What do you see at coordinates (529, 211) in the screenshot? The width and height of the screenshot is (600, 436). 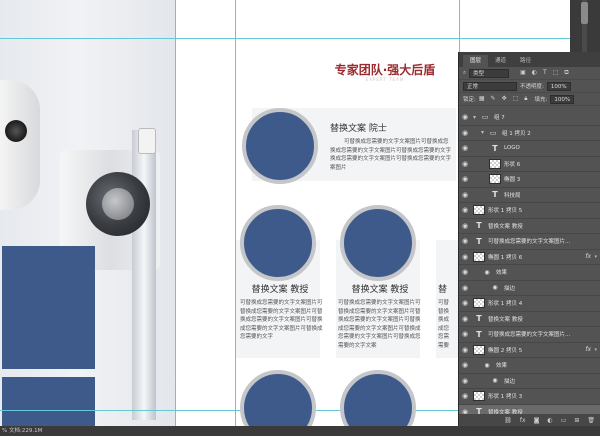 I see `layer-row: ◉ 形状 1 拷贝 5` at bounding box center [529, 211].